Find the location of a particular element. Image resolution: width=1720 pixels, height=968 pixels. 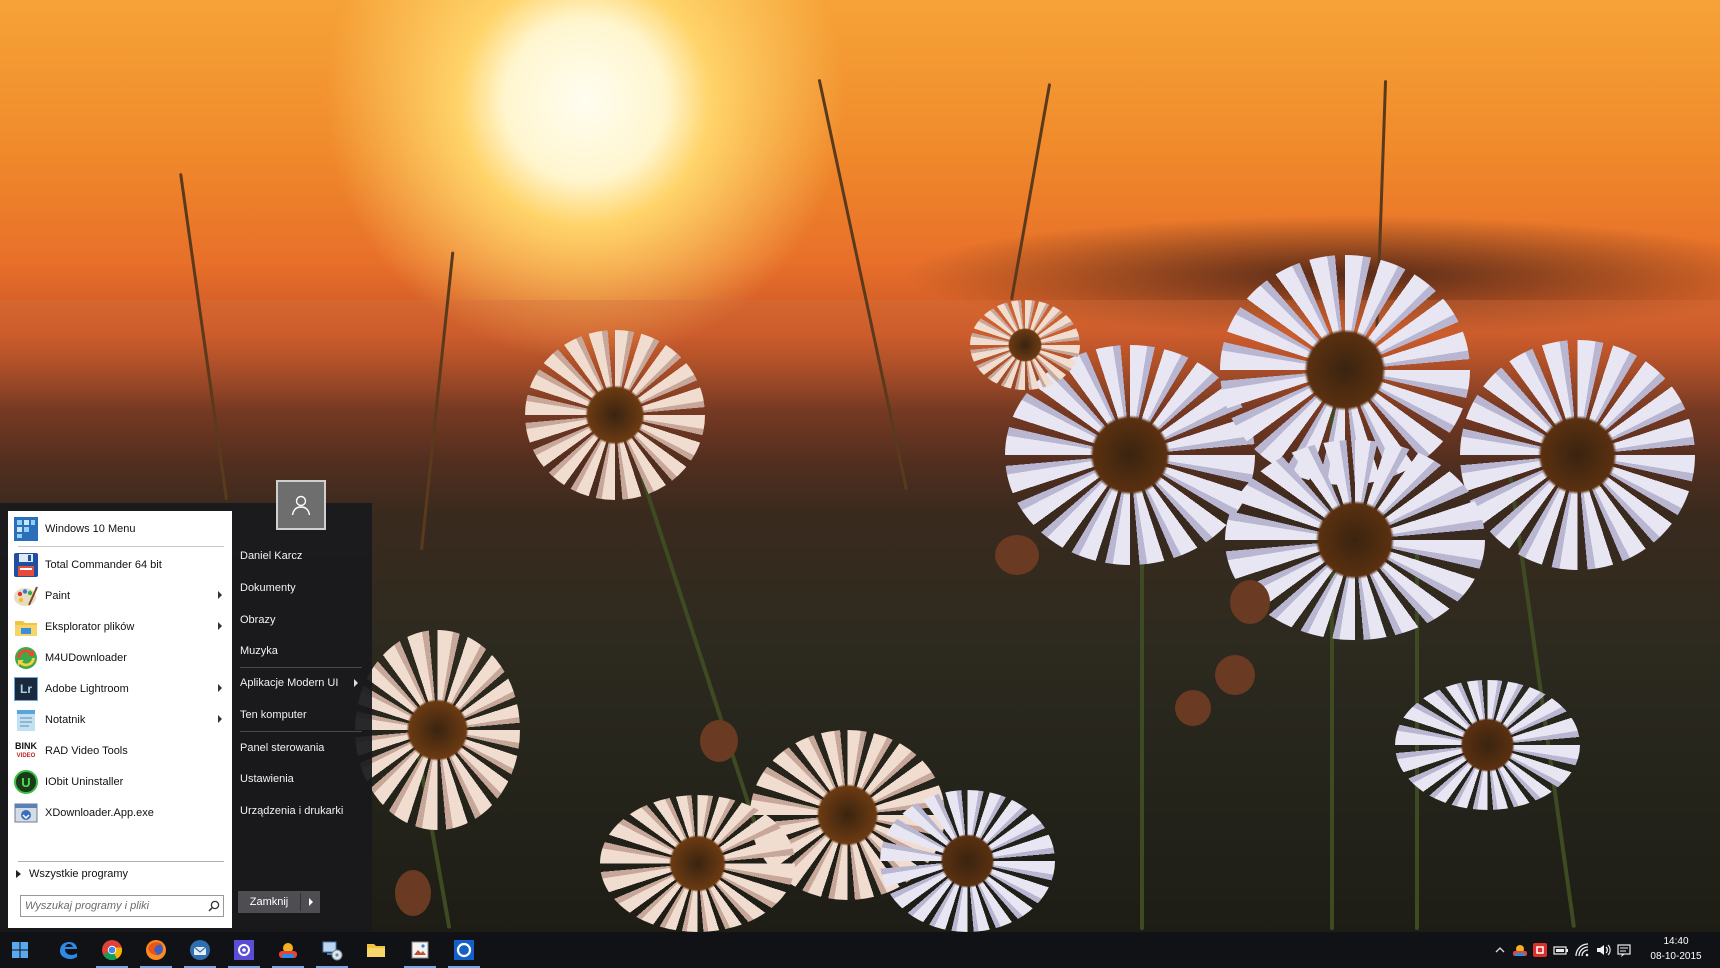

shutdown-options-button is located at coordinates (310, 902).